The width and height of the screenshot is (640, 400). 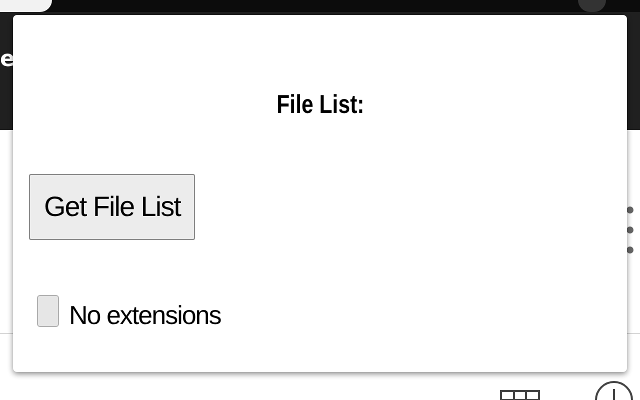 I want to click on checkbox, so click(x=48, y=310).